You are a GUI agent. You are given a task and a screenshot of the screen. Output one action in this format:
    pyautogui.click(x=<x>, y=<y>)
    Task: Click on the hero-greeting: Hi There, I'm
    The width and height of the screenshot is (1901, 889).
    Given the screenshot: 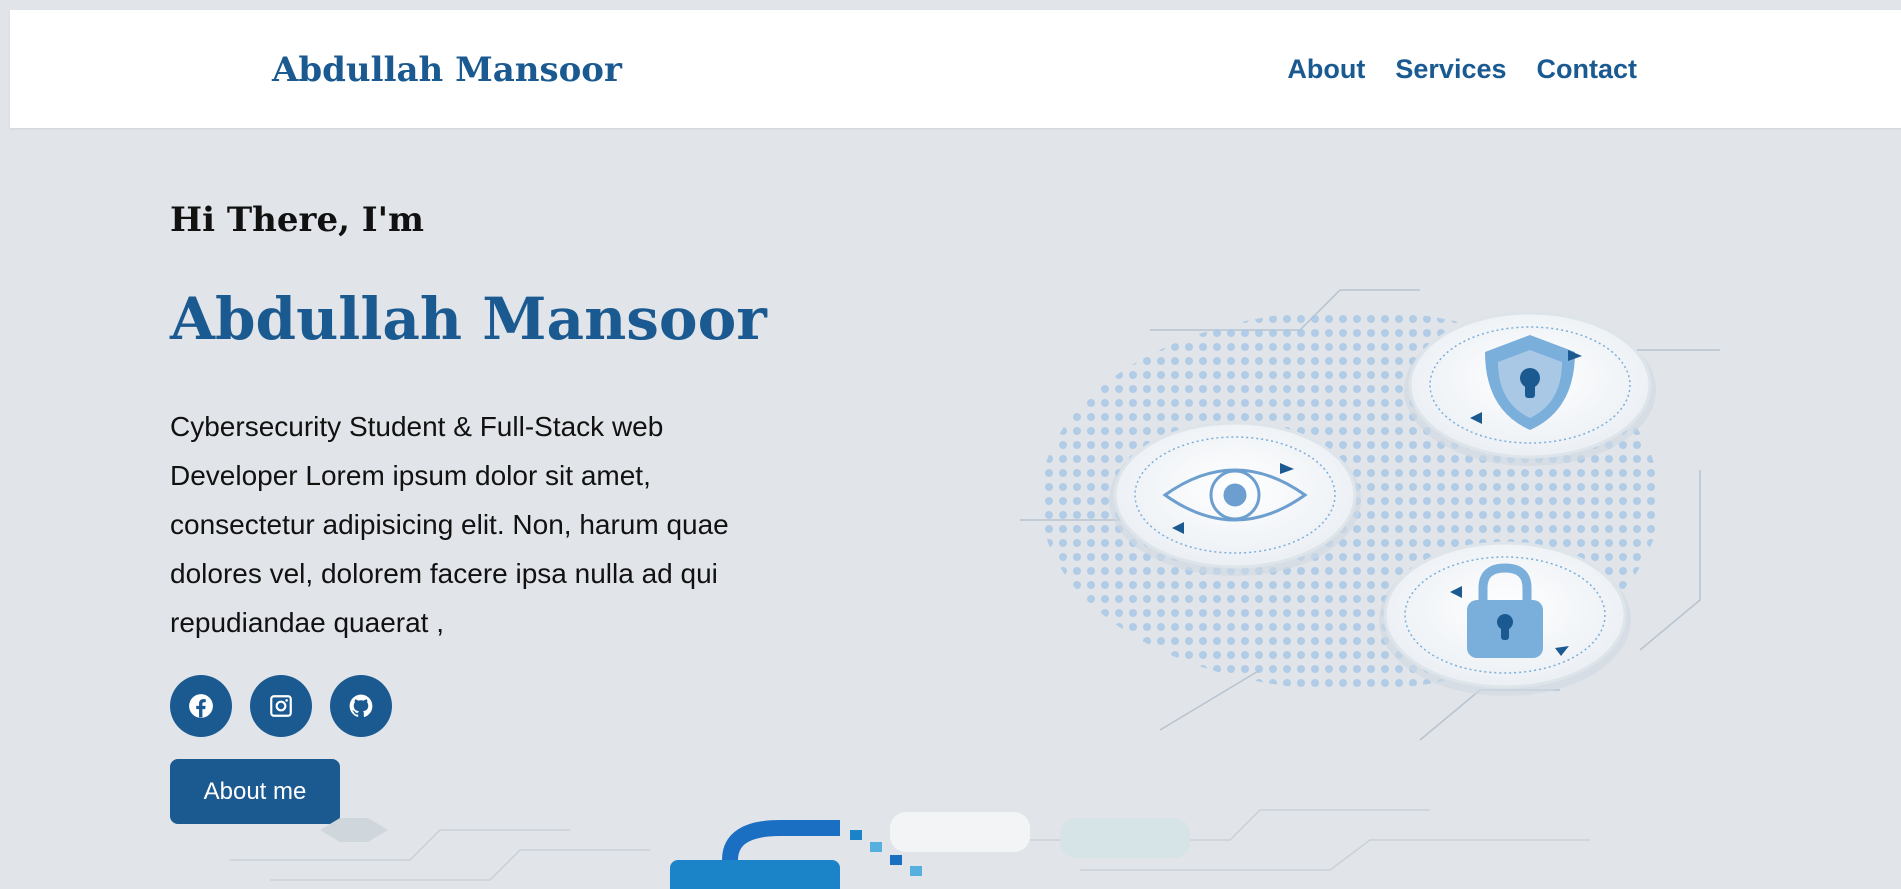 What is the action you would take?
    pyautogui.click(x=297, y=220)
    